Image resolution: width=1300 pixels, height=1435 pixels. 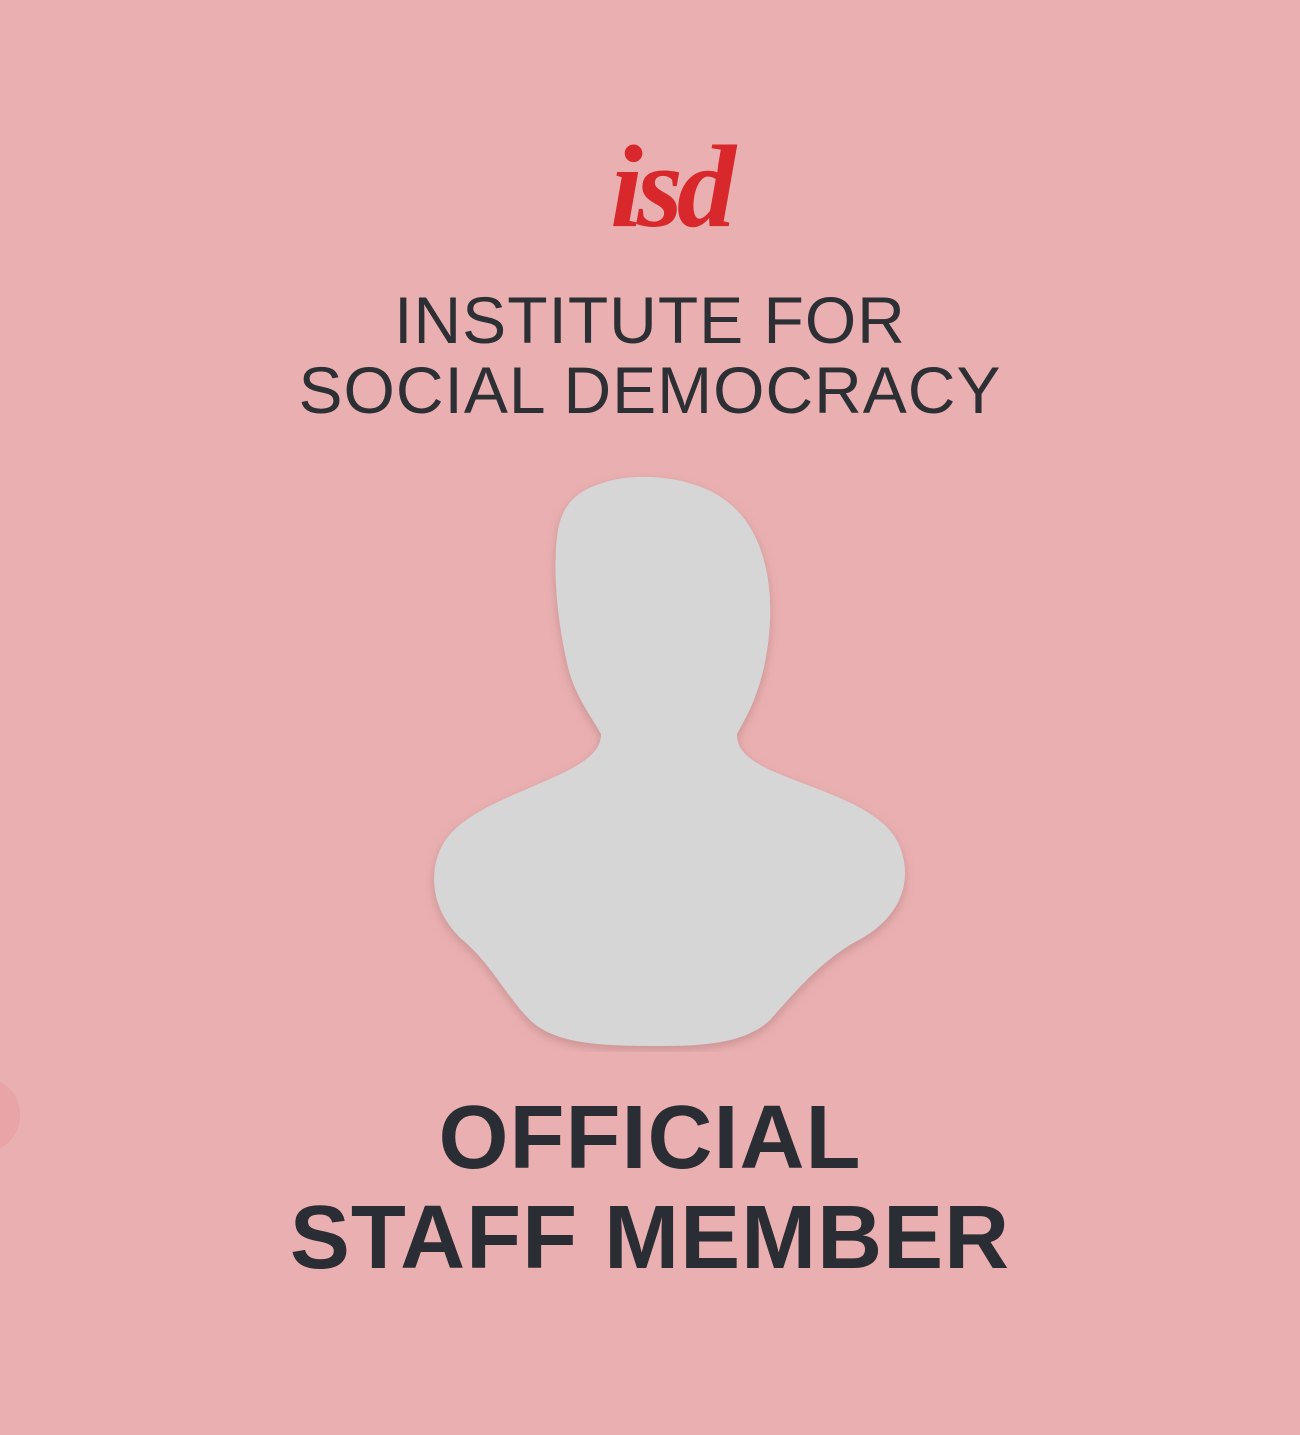 I want to click on person-silhouette-icon, so click(x=669, y=761).